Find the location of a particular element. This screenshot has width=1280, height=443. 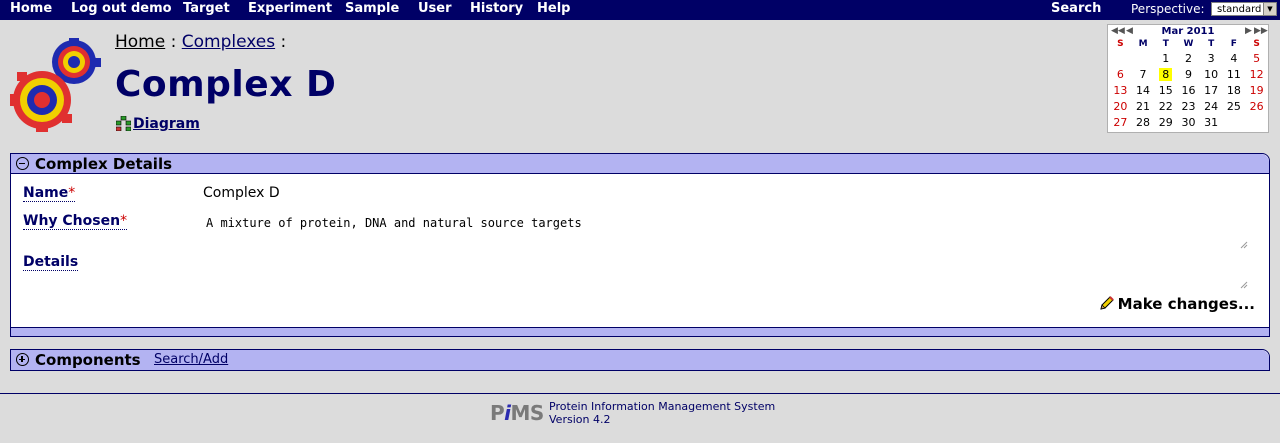

weekday-label: M is located at coordinates (1143, 44).